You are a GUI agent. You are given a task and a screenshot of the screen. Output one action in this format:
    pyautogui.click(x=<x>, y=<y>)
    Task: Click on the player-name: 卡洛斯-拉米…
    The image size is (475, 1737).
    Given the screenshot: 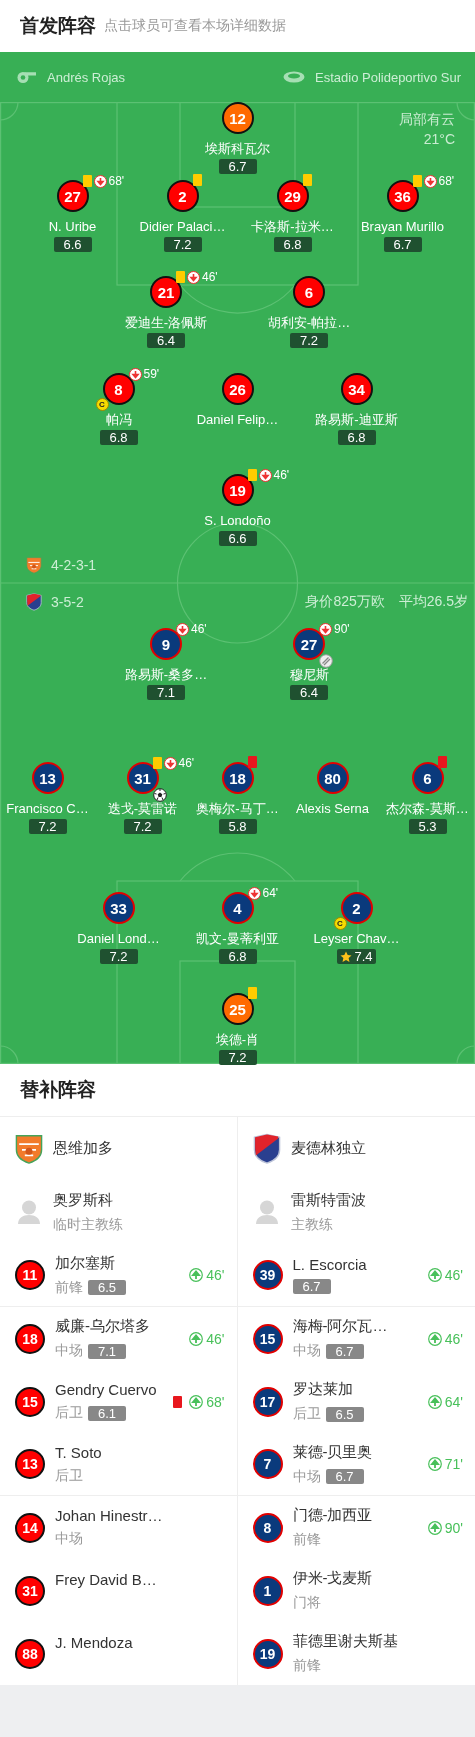 What is the action you would take?
    pyautogui.click(x=292, y=227)
    